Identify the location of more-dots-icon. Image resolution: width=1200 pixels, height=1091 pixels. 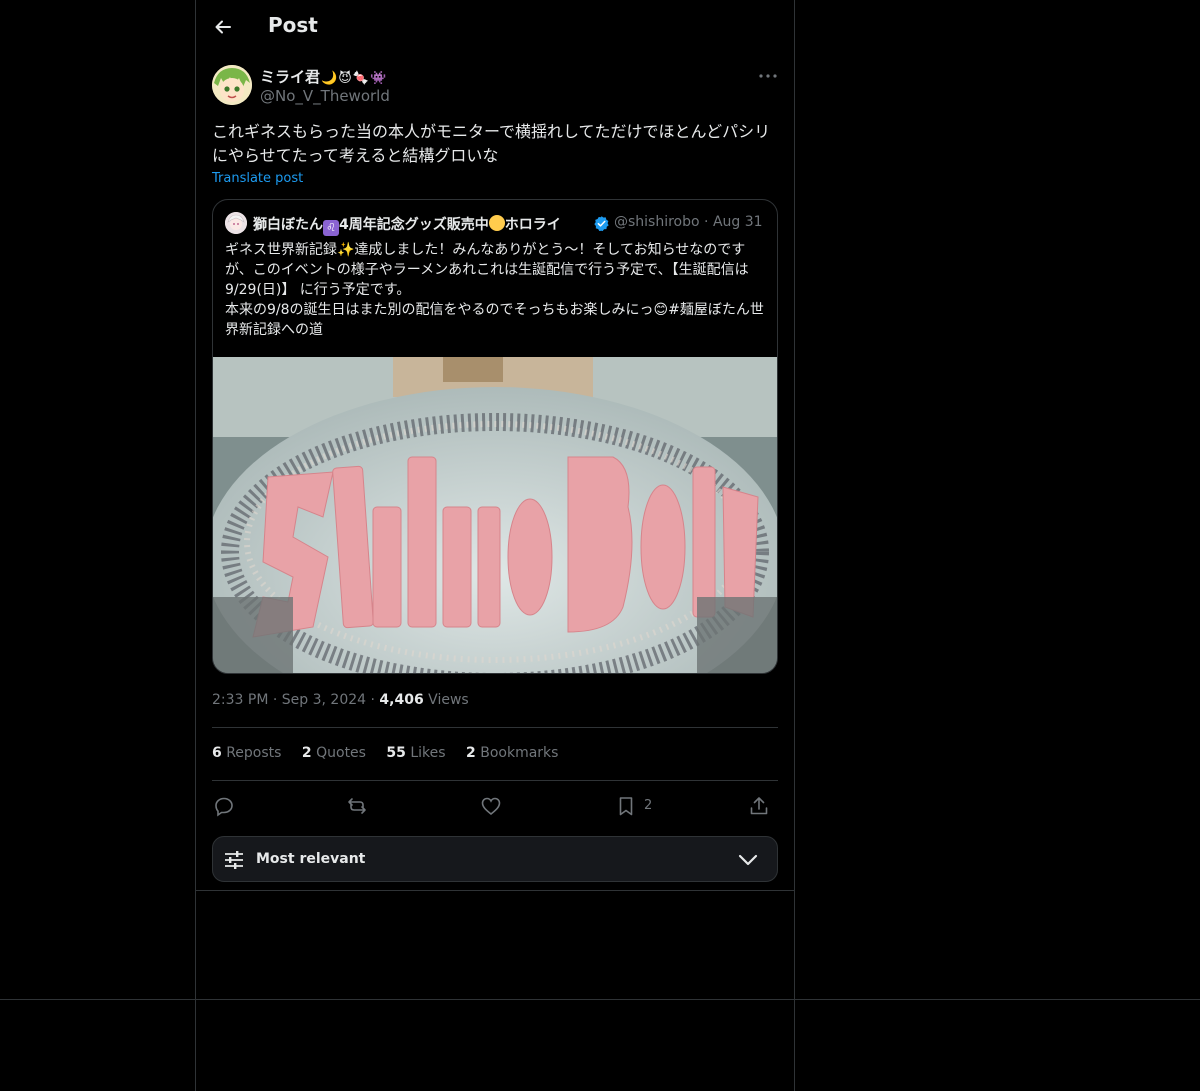
(768, 76).